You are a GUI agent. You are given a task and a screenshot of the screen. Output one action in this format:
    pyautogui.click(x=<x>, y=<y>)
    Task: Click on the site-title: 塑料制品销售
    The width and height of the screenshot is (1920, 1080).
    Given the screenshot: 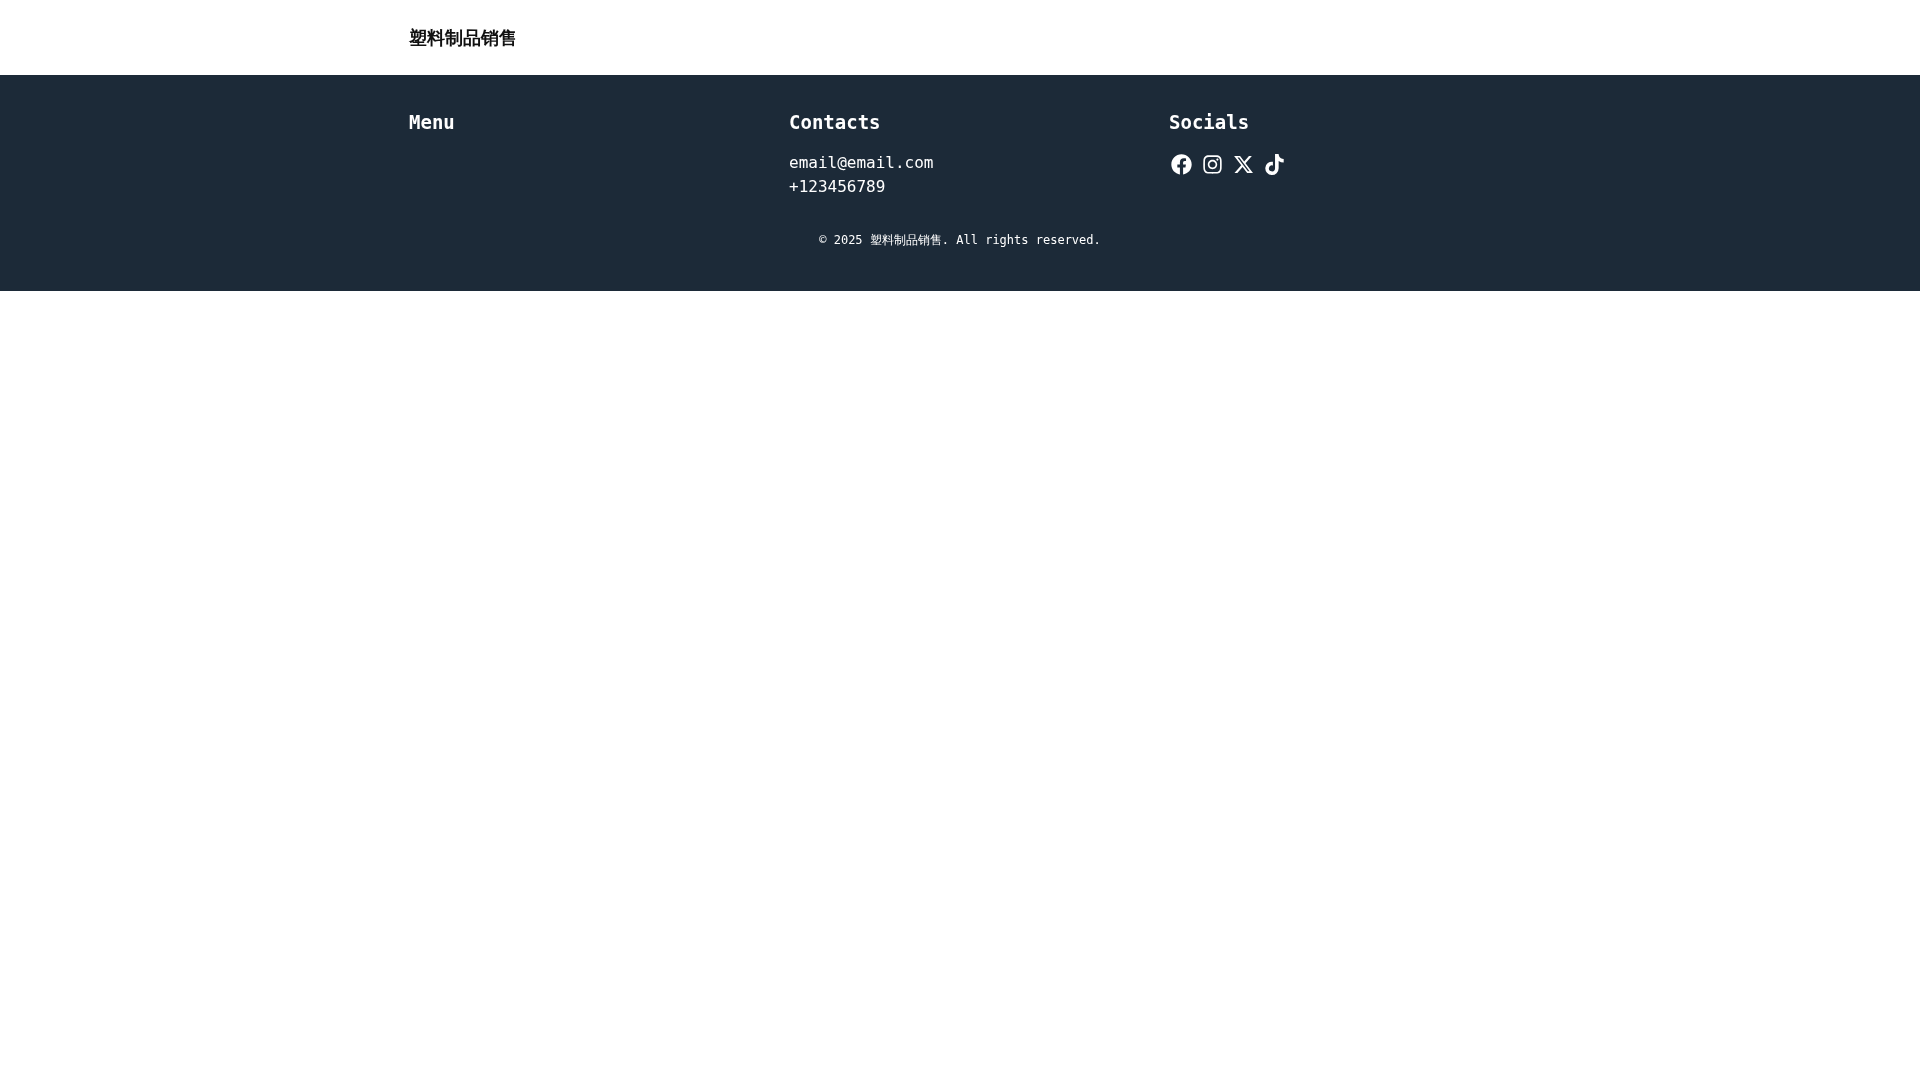 What is the action you would take?
    pyautogui.click(x=463, y=37)
    